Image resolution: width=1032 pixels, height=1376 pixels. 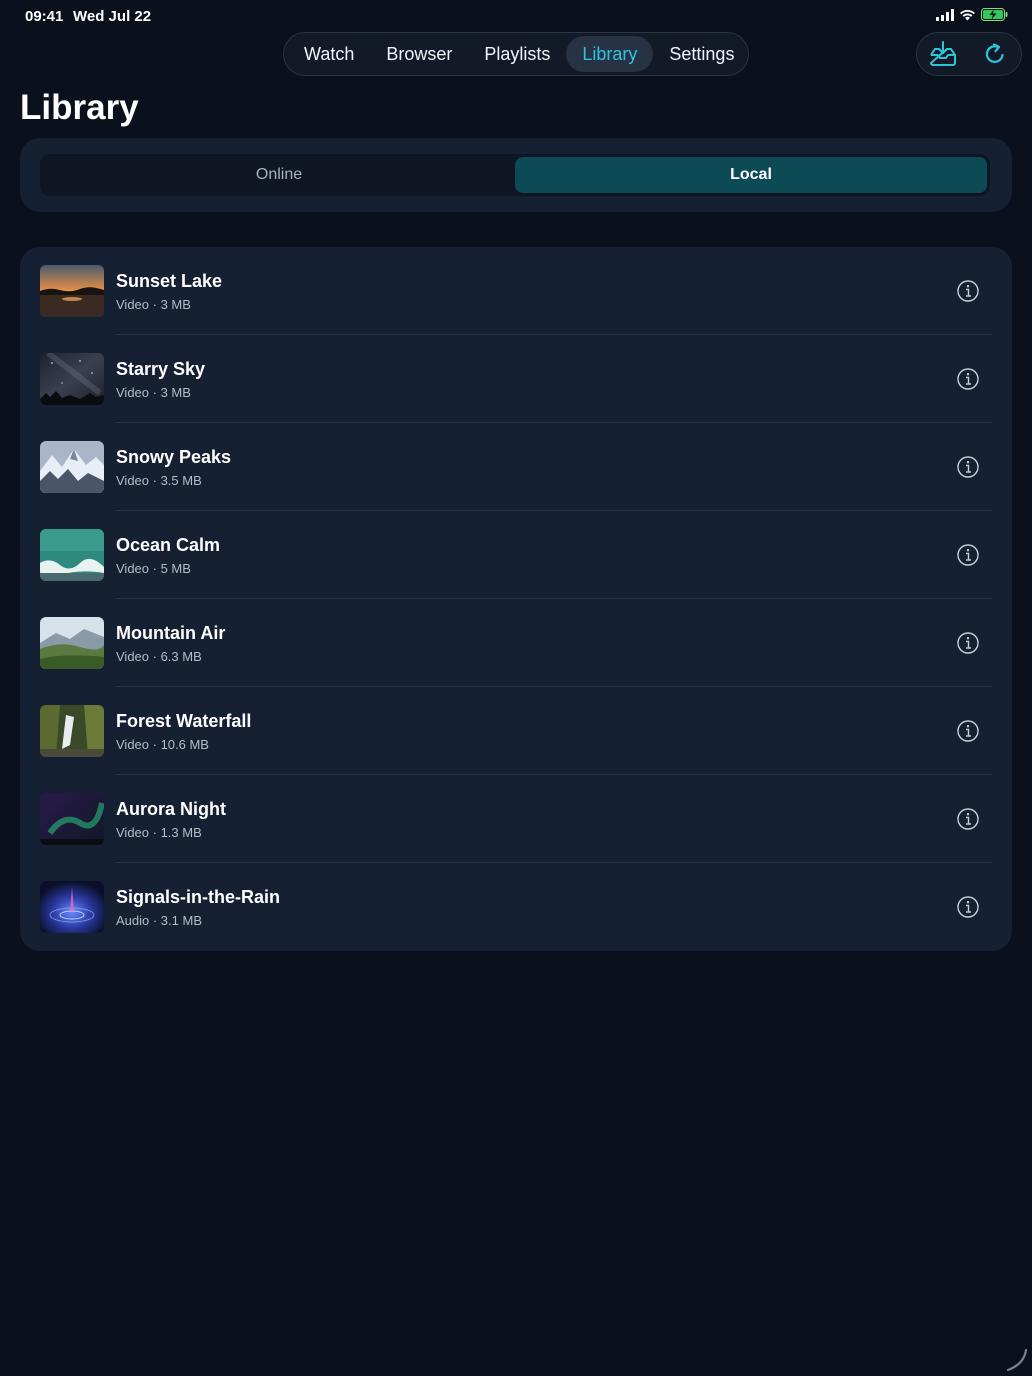 What do you see at coordinates (168, 545) in the screenshot?
I see `item-title: Ocean Calm` at bounding box center [168, 545].